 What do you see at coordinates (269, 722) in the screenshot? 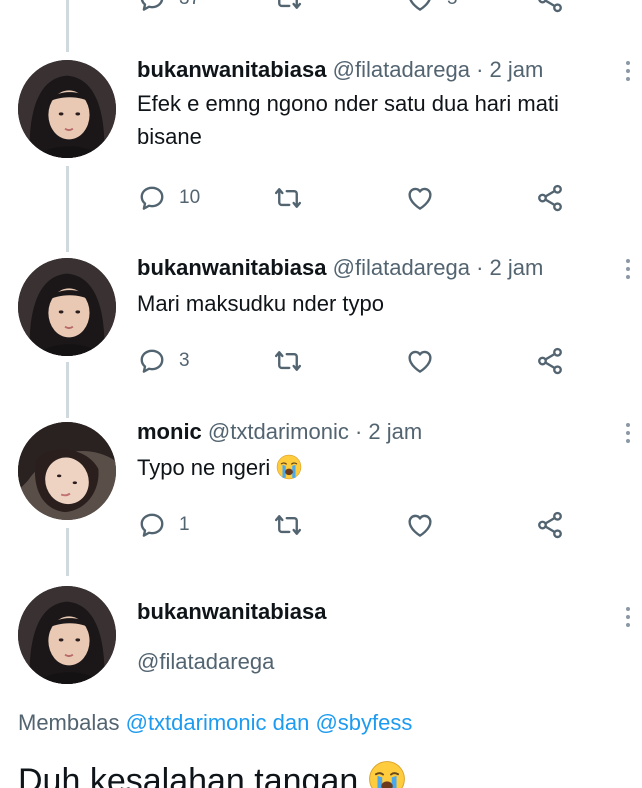
I see `replying-to-users: @txtdarimonic dan @sbyfess` at bounding box center [269, 722].